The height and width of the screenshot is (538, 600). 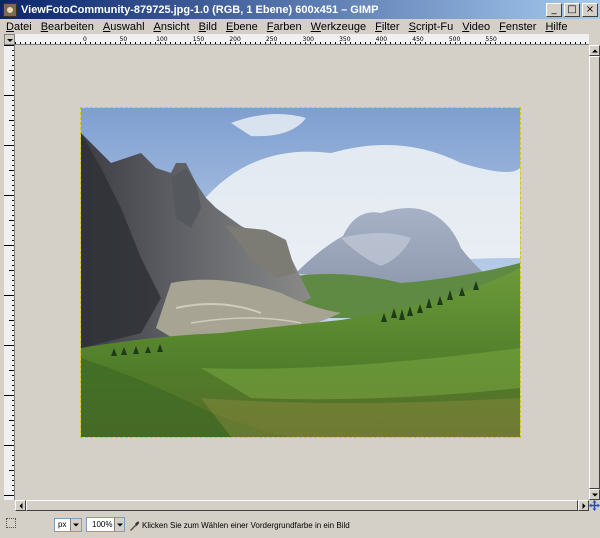 I want to click on menu-werkzeuge: Werkzeuge, so click(x=338, y=27).